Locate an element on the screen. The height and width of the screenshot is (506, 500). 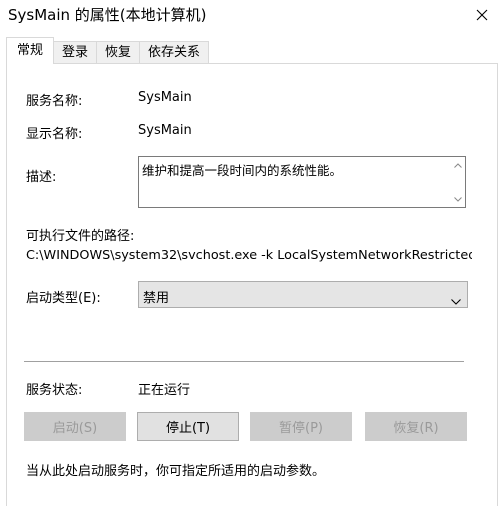
service-name-label: 服务名称: is located at coordinates (54, 101).